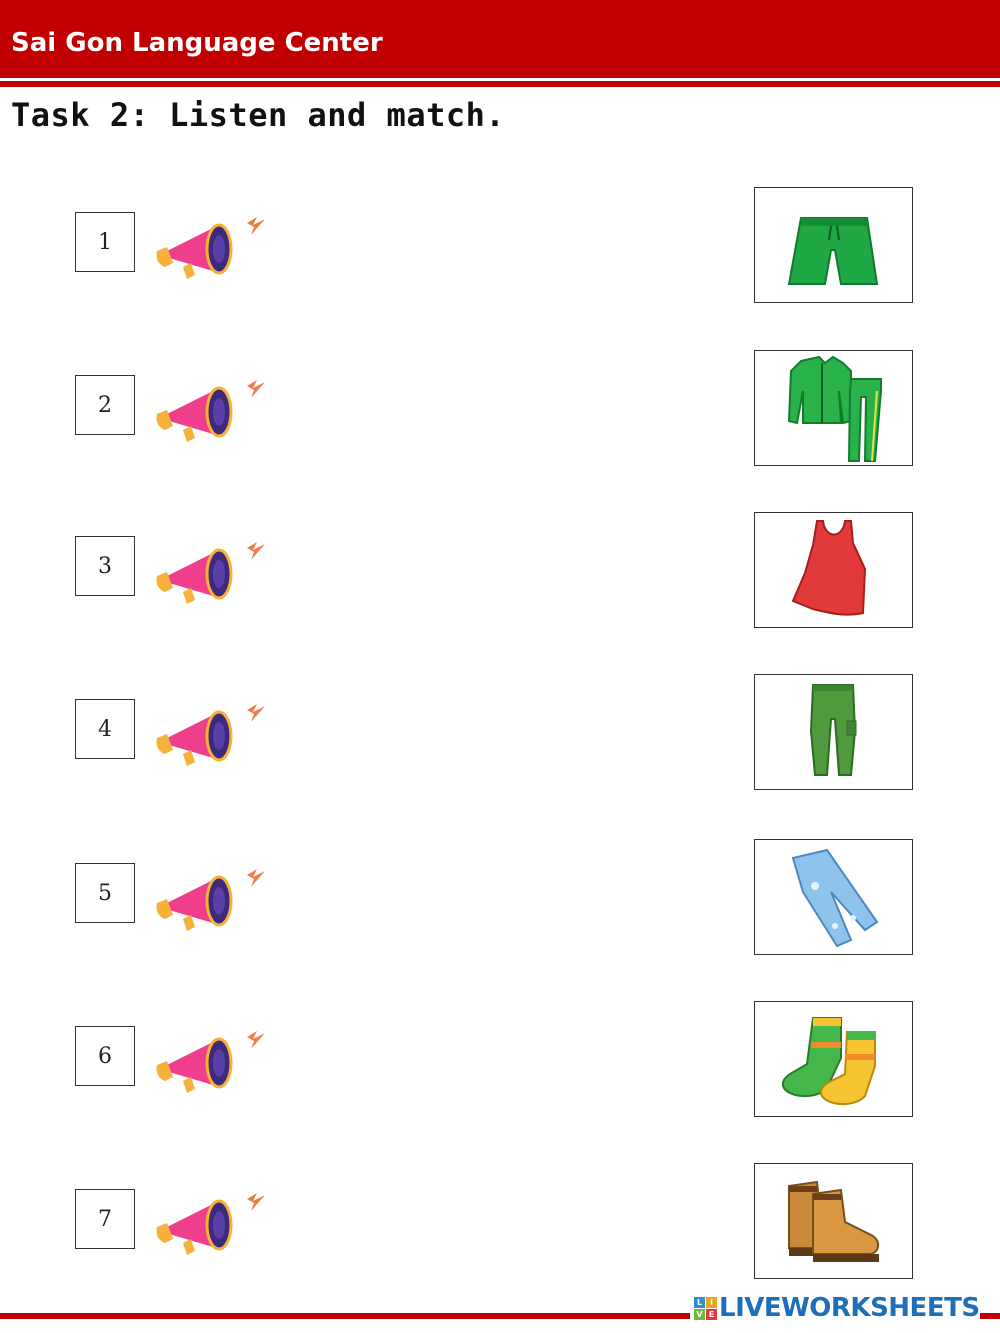  I want to click on match-row: 5, so click(500, 897).